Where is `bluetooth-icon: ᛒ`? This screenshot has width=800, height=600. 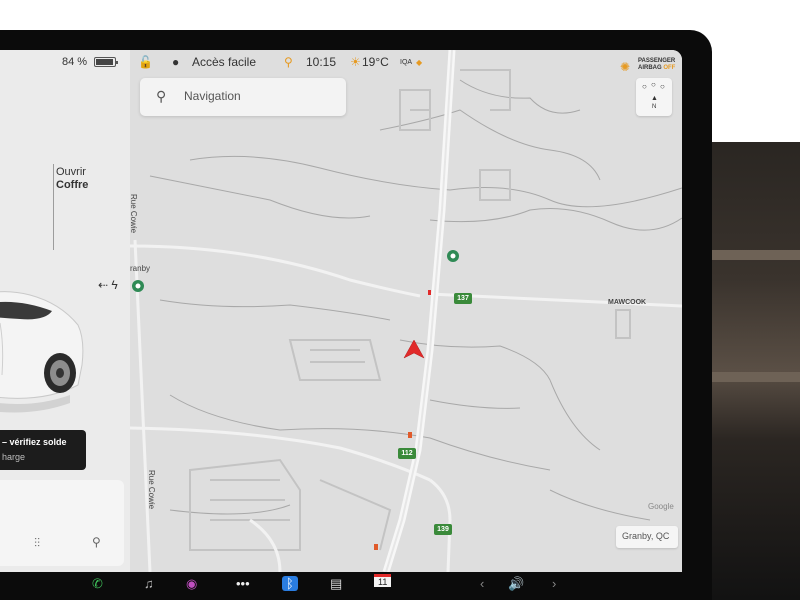 bluetooth-icon: ᛒ is located at coordinates (290, 583).